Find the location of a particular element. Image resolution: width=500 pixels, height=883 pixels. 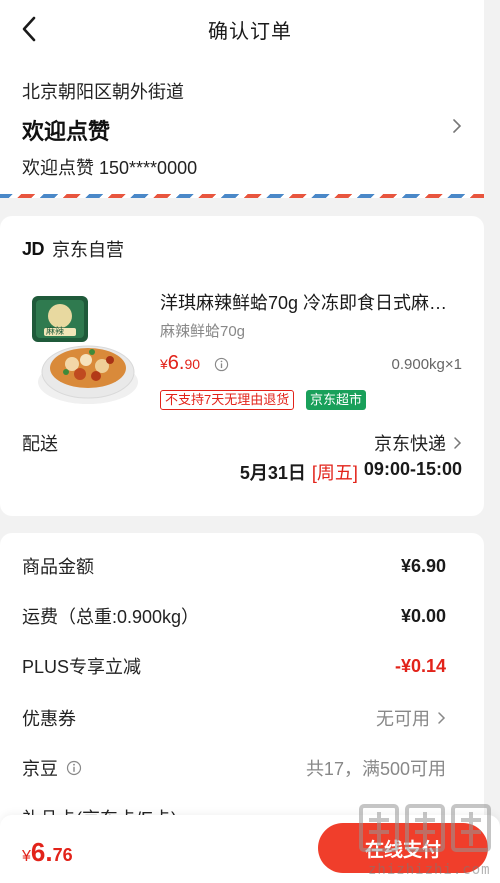

coupon-label: 优惠券 is located at coordinates (49, 719).